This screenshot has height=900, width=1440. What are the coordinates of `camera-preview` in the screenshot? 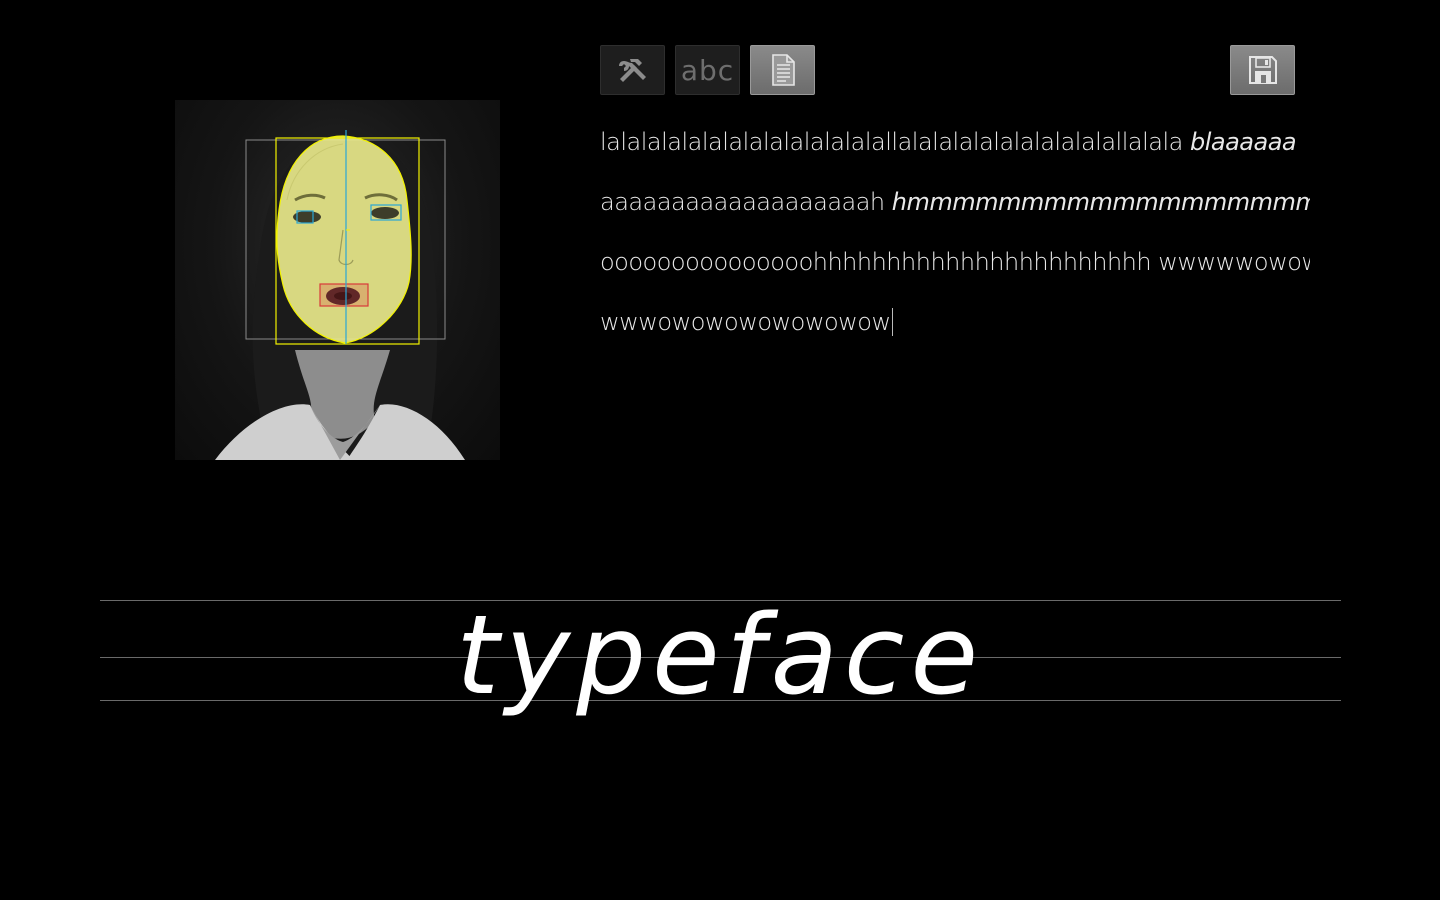 It's located at (337, 280).